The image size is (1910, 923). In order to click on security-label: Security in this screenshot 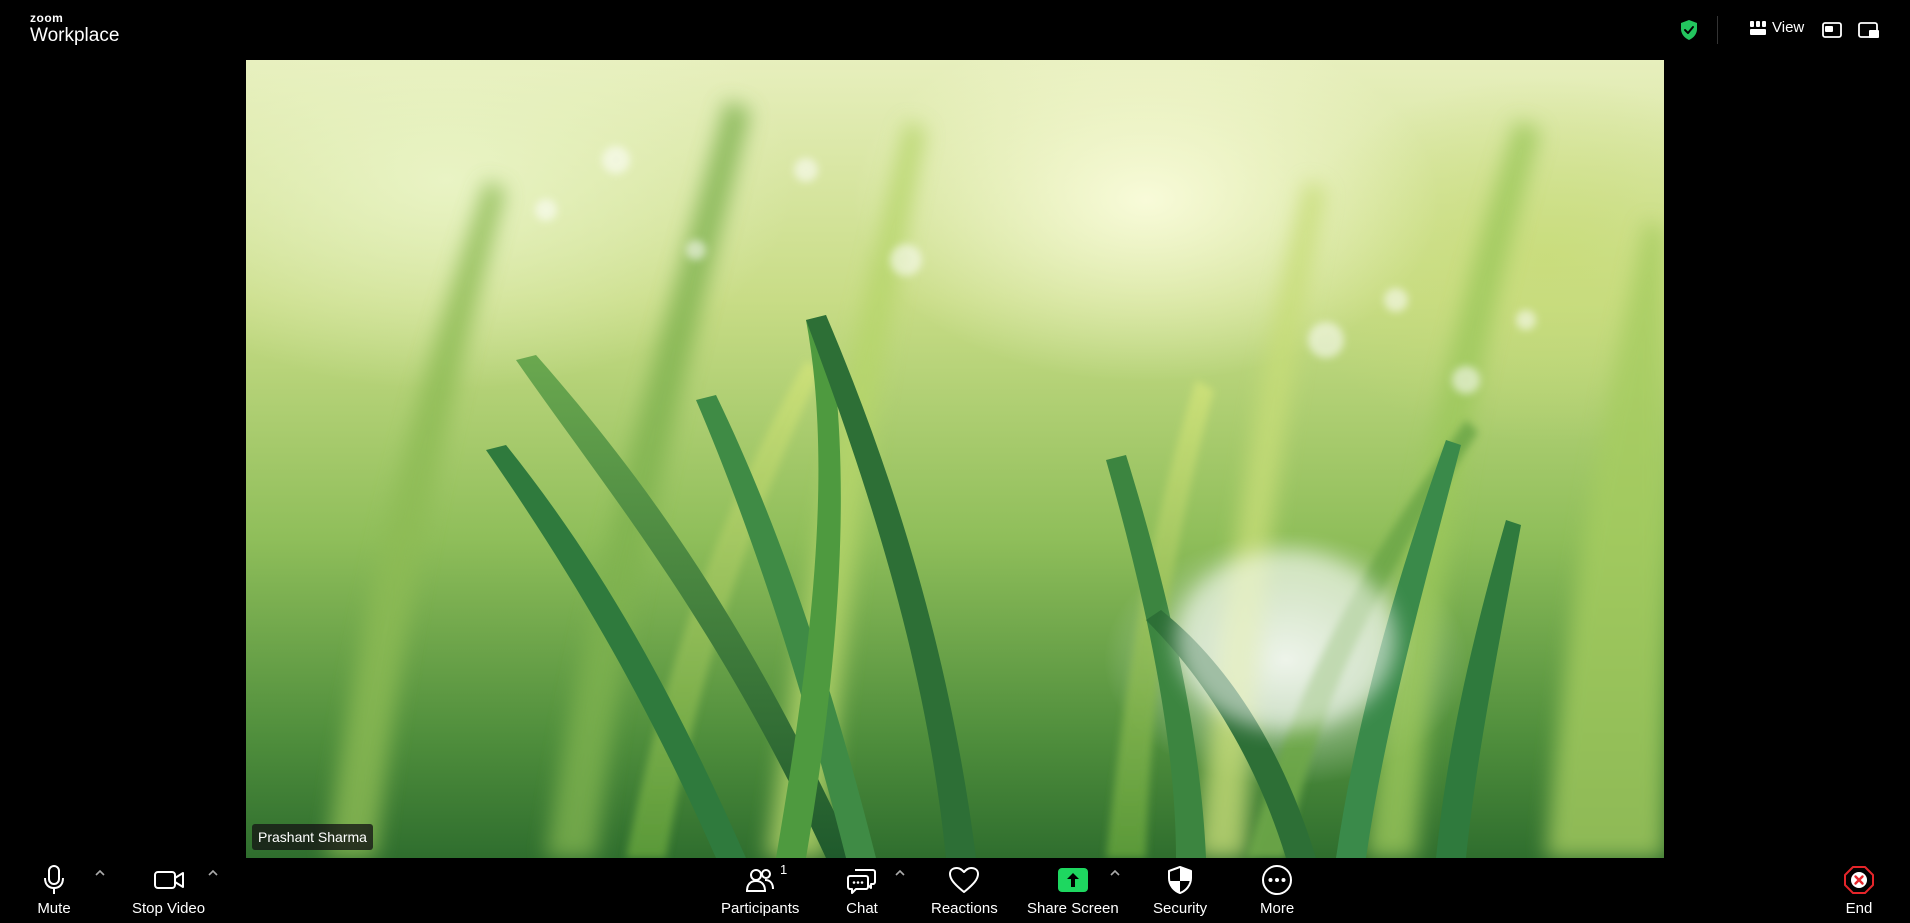, I will do `click(1180, 908)`.